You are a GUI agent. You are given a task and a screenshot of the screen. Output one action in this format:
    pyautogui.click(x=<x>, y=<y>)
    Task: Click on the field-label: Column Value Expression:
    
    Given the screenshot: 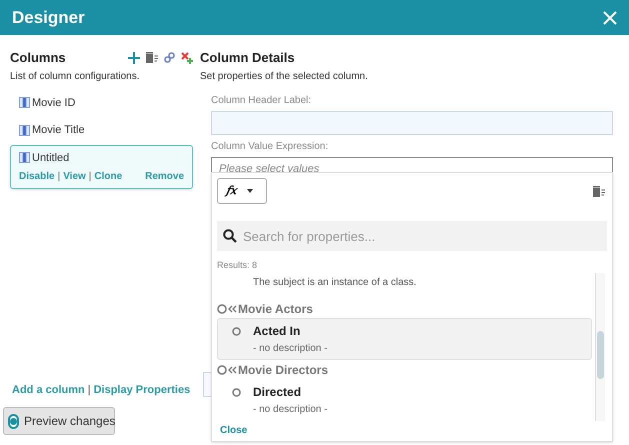 What is the action you would take?
    pyautogui.click(x=270, y=147)
    